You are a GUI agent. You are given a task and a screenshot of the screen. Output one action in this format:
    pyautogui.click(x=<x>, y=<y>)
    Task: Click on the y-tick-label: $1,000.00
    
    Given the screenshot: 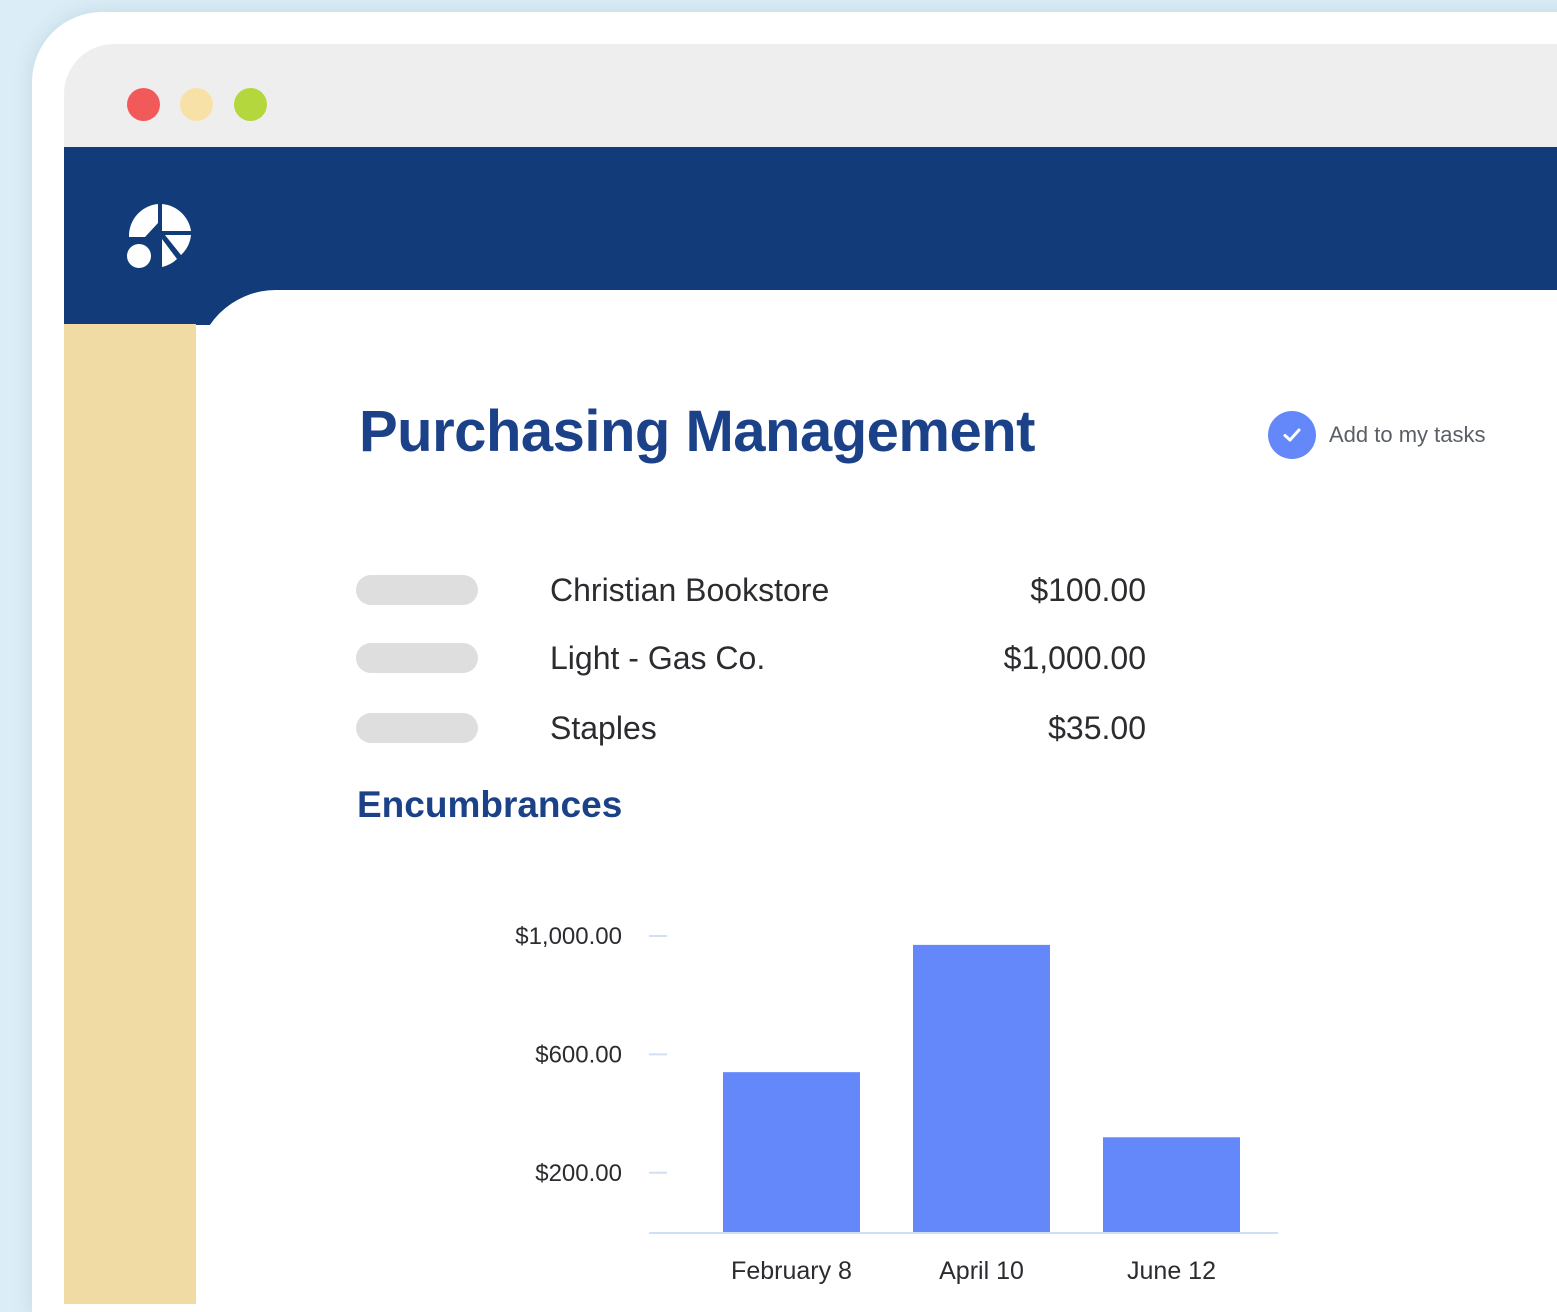 What is the action you would take?
    pyautogui.click(x=568, y=936)
    